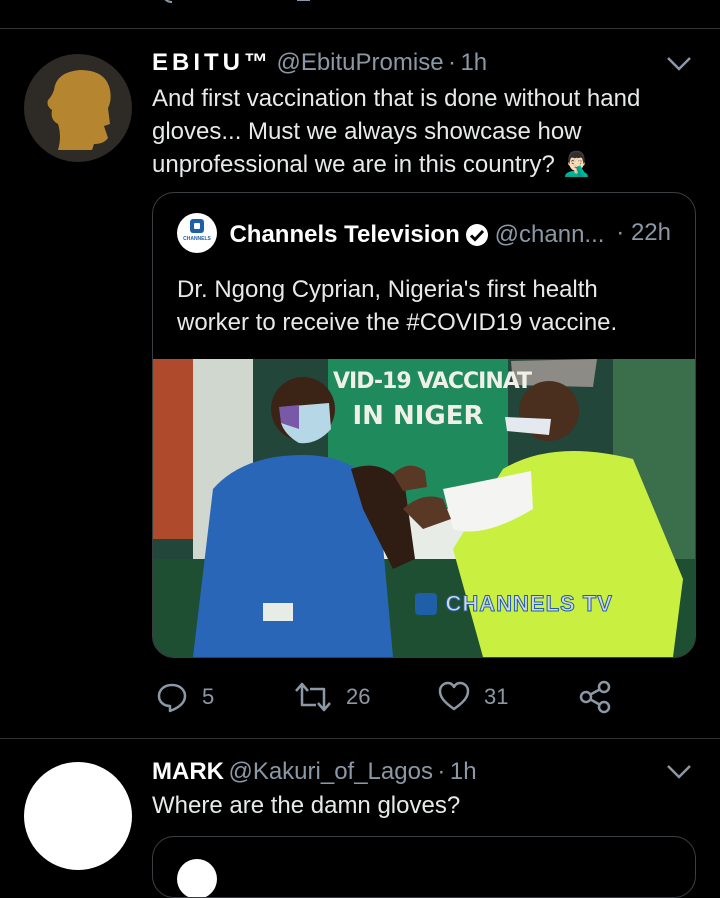 The height and width of the screenshot is (898, 720). What do you see at coordinates (576, 164) in the screenshot?
I see `facepalm-emoji: 🤦🏻‍♂️` at bounding box center [576, 164].